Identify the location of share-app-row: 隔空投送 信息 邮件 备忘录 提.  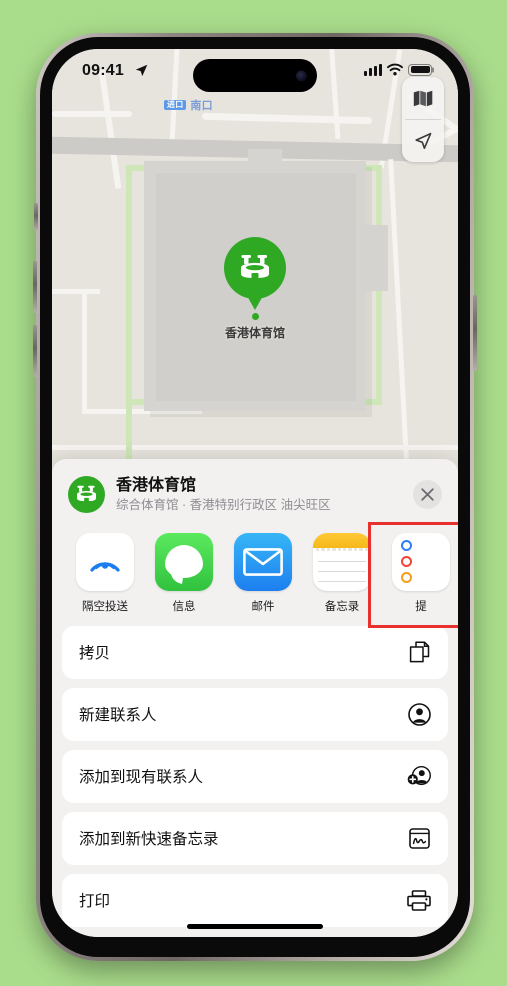
(255, 574).